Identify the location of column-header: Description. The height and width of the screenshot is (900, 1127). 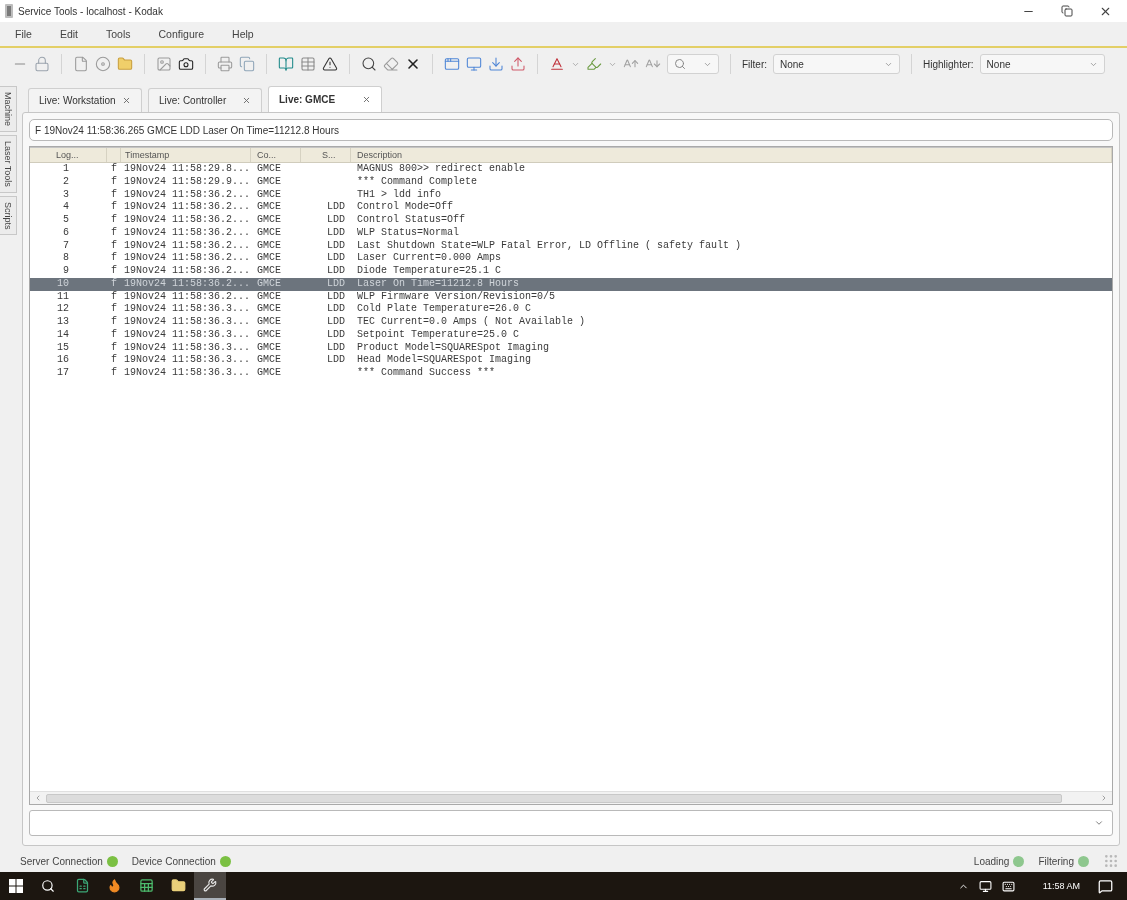
(731, 155).